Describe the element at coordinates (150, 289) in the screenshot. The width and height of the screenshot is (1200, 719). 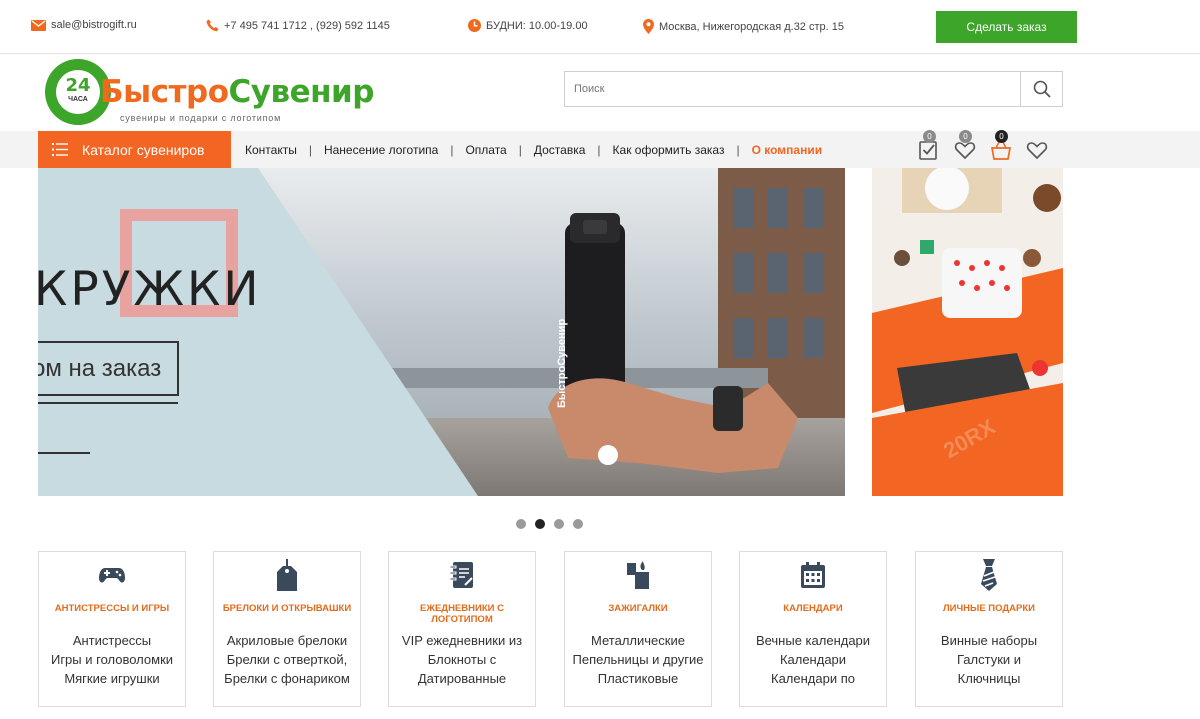
I see `banner-headline: КРУЖКИ` at that location.